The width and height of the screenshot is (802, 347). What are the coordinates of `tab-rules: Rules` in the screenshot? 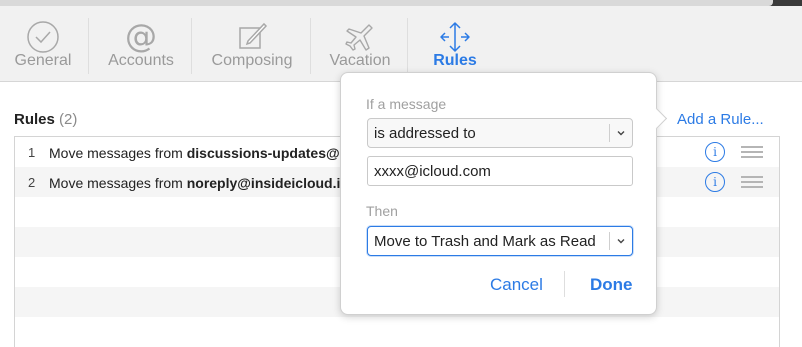 It's located at (455, 43).